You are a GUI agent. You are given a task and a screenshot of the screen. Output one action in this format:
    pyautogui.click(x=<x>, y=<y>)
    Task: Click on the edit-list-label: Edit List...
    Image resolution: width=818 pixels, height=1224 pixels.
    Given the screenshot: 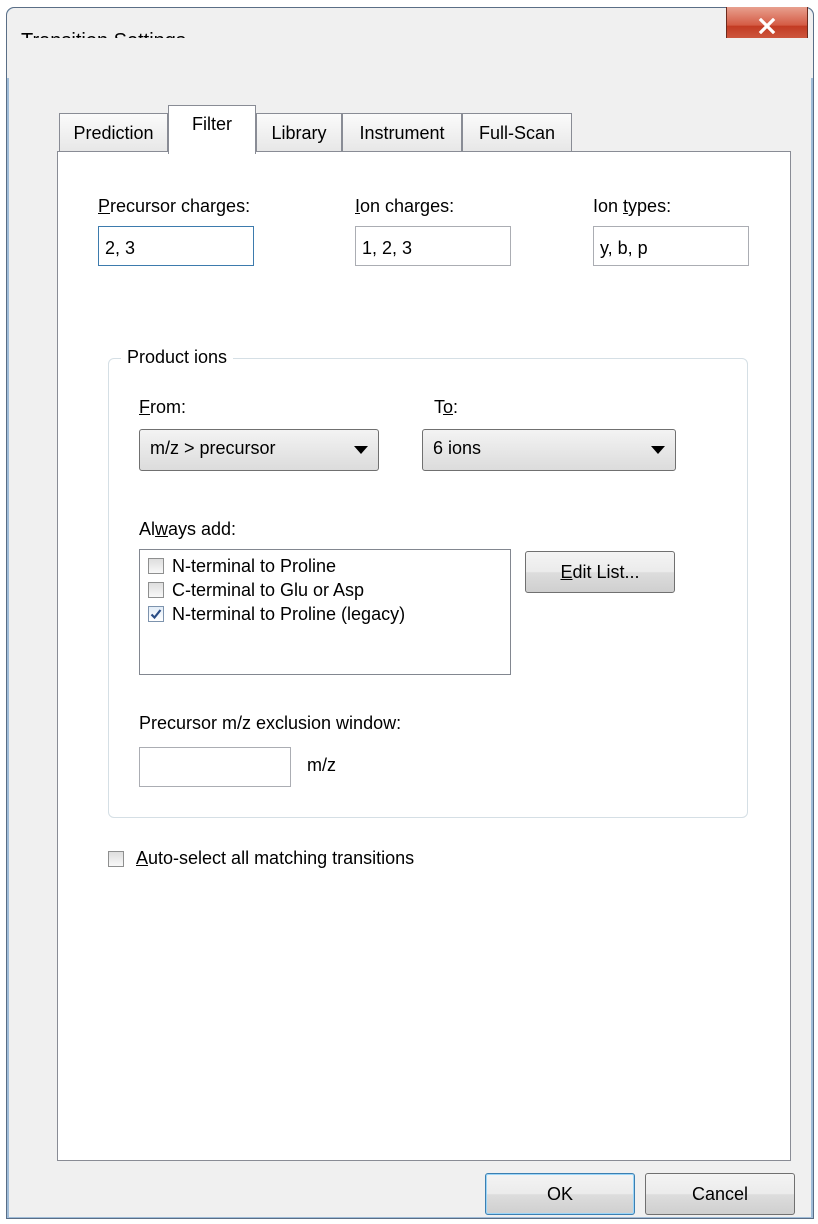 What is the action you would take?
    pyautogui.click(x=600, y=571)
    